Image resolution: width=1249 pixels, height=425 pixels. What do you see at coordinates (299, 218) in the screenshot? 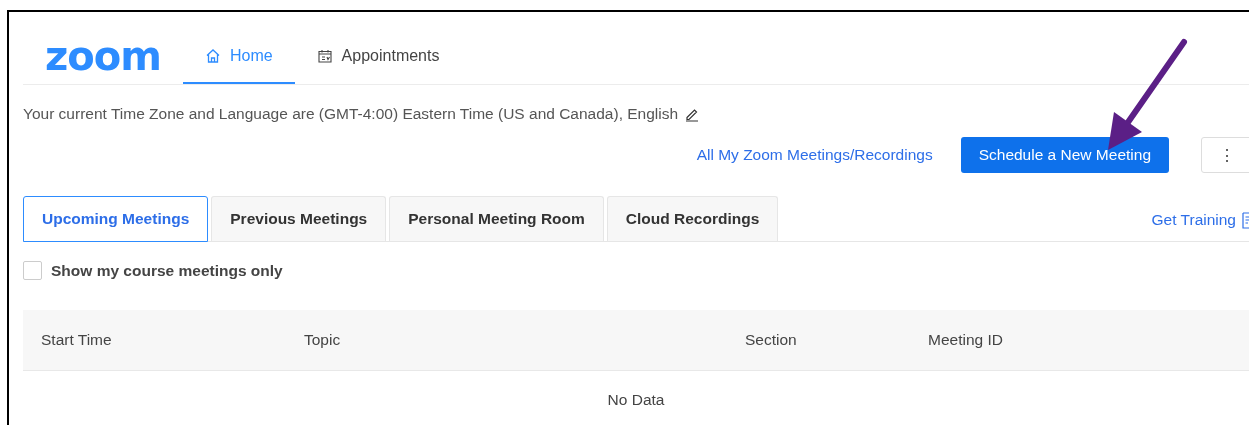
I see `meeting-tab: Previous Meetings` at bounding box center [299, 218].